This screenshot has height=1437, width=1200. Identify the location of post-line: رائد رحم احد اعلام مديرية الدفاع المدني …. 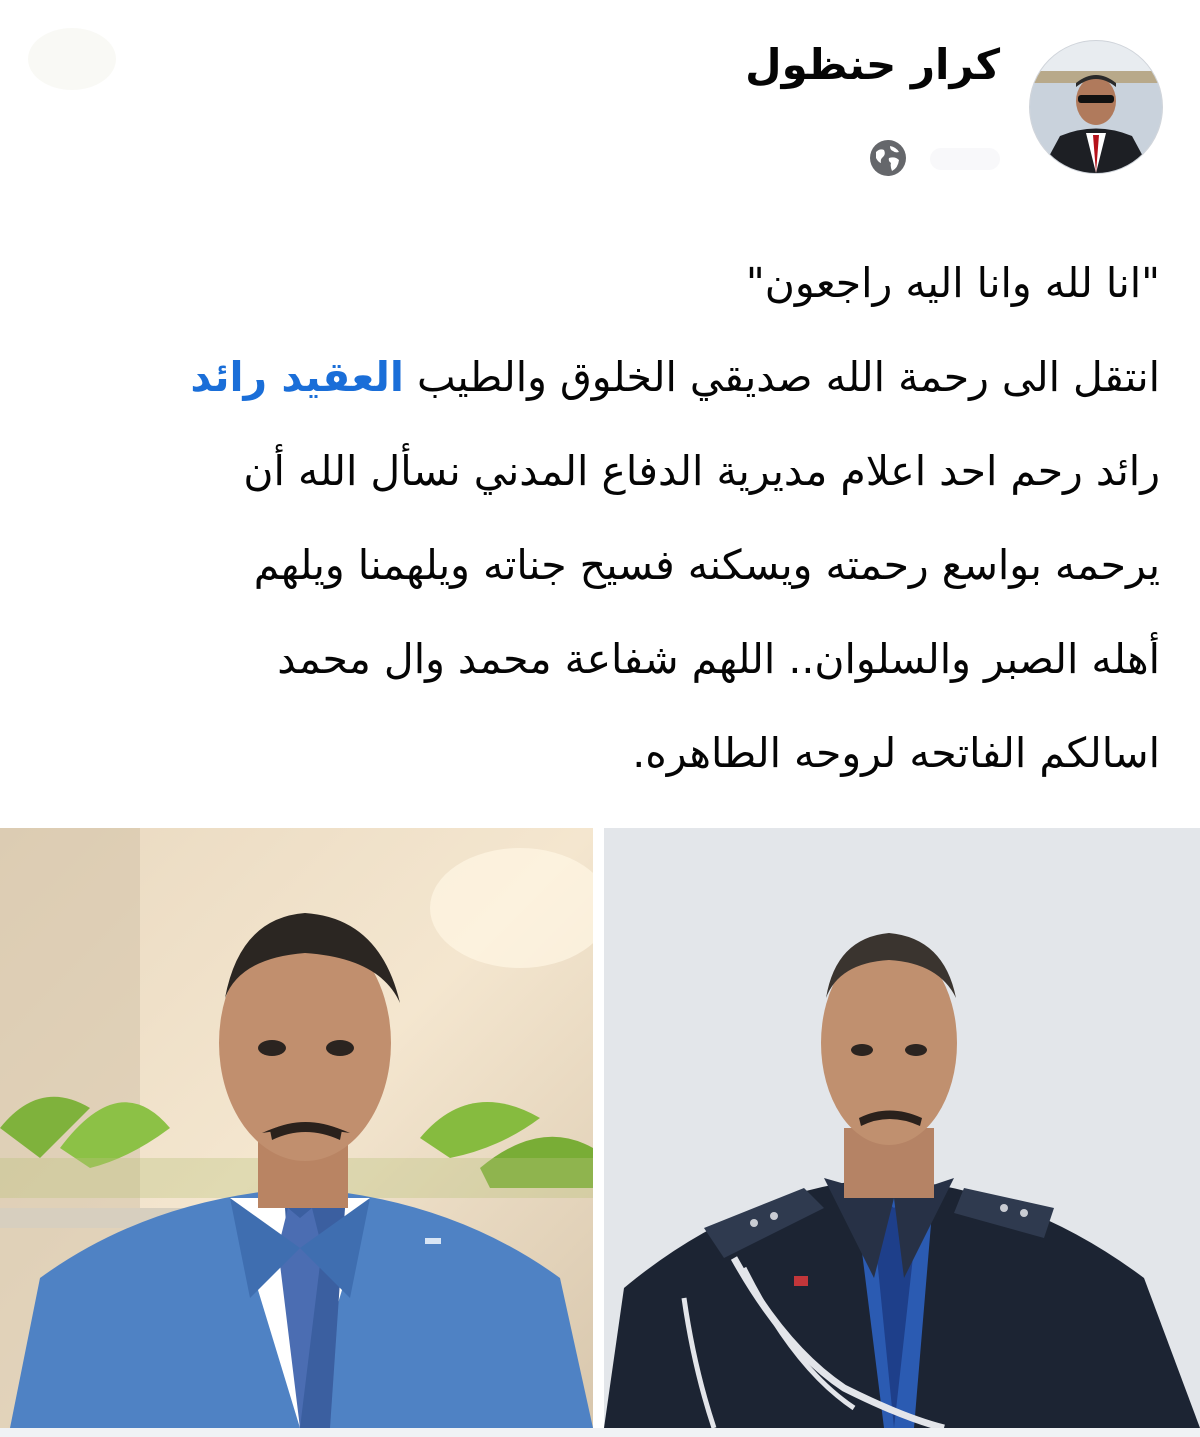
(701, 471).